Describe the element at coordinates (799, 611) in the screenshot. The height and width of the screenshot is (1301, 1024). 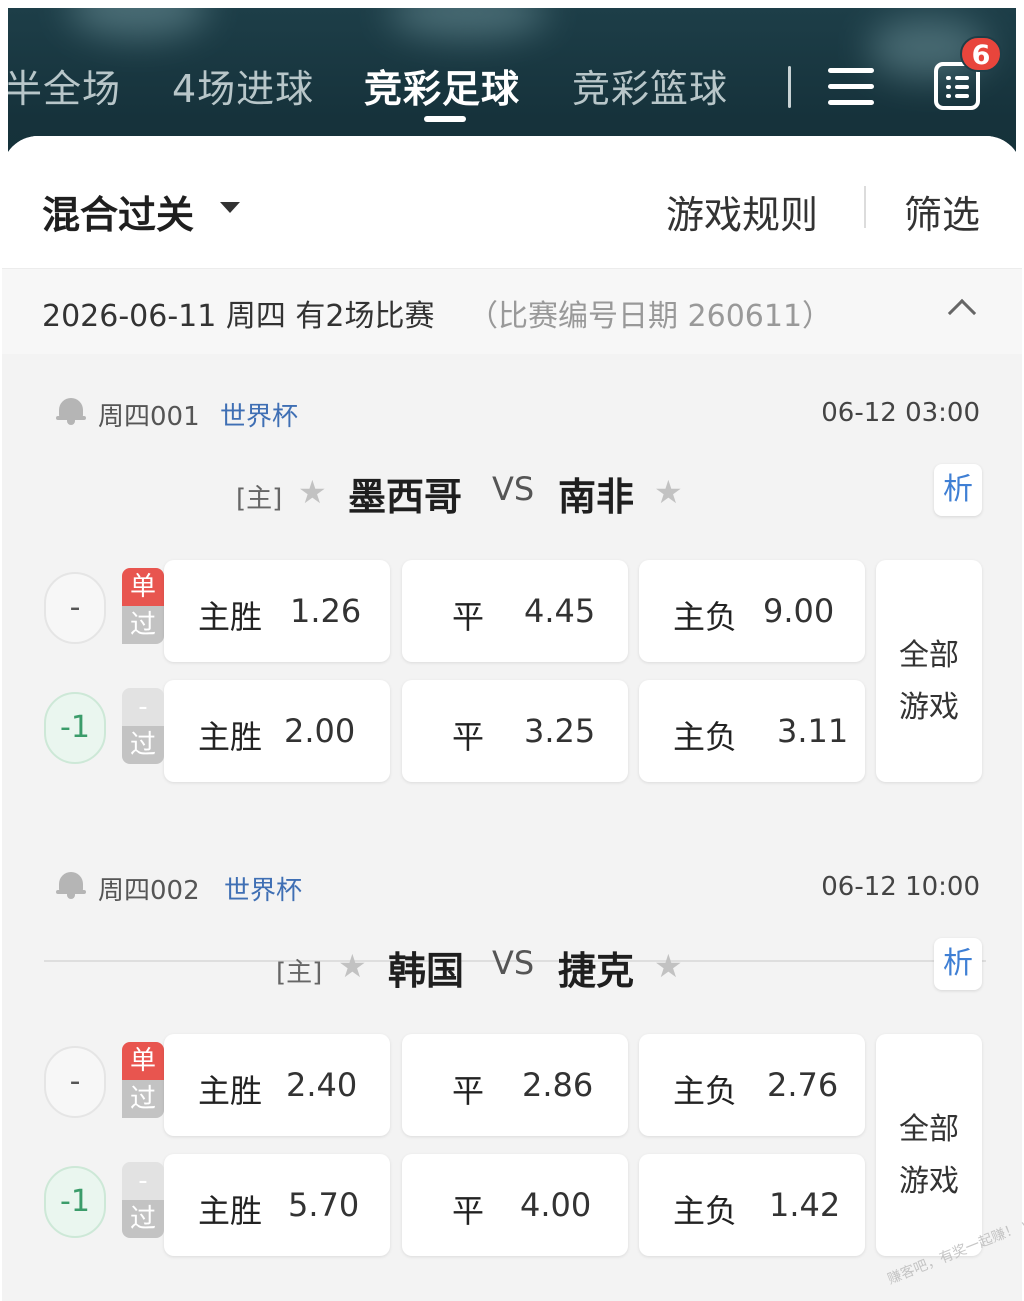
I see `odds-value: 9.00` at that location.